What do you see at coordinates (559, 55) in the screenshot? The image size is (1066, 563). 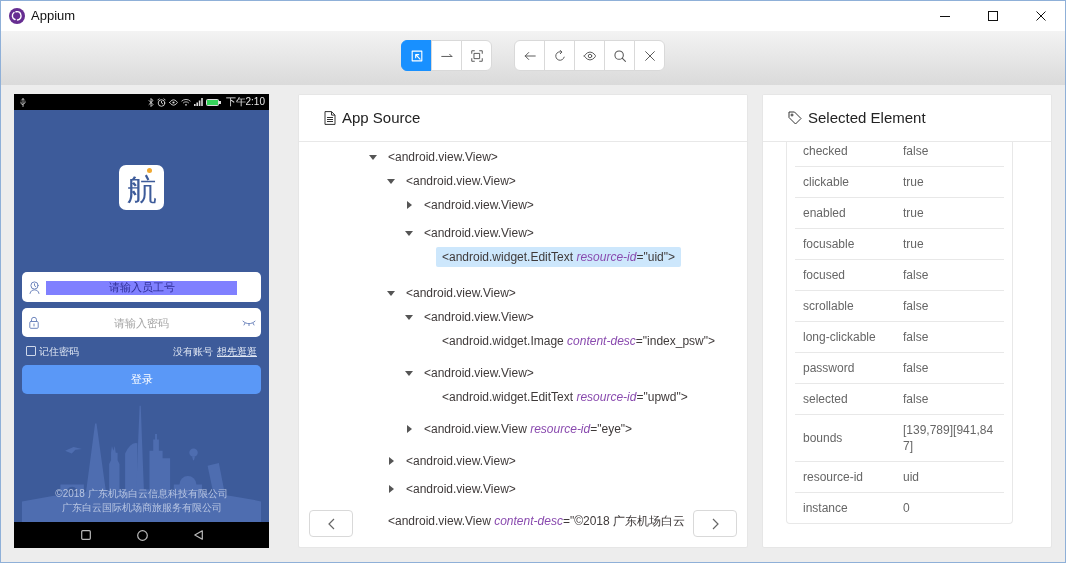 I see `refresh-icon` at bounding box center [559, 55].